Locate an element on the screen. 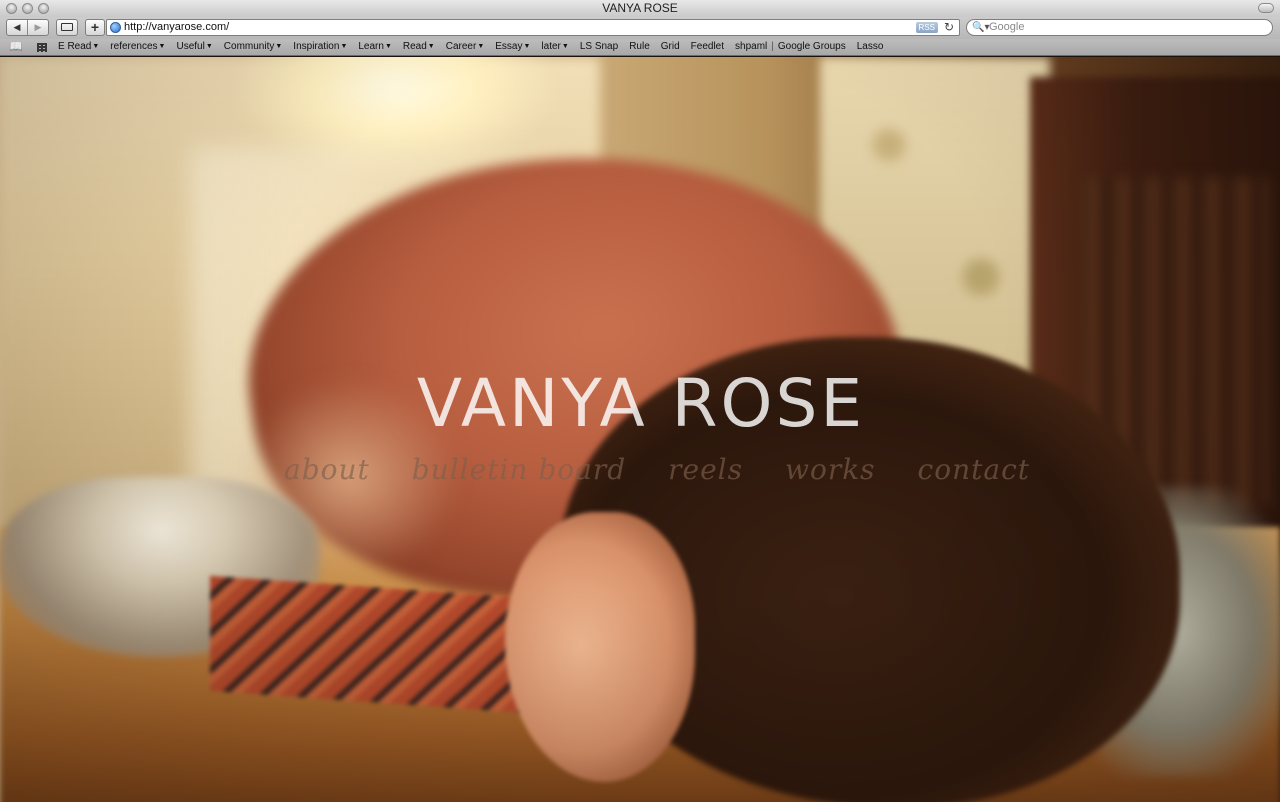 This screenshot has height=802, width=1280. bookmark-career: Career▼ is located at coordinates (465, 47).